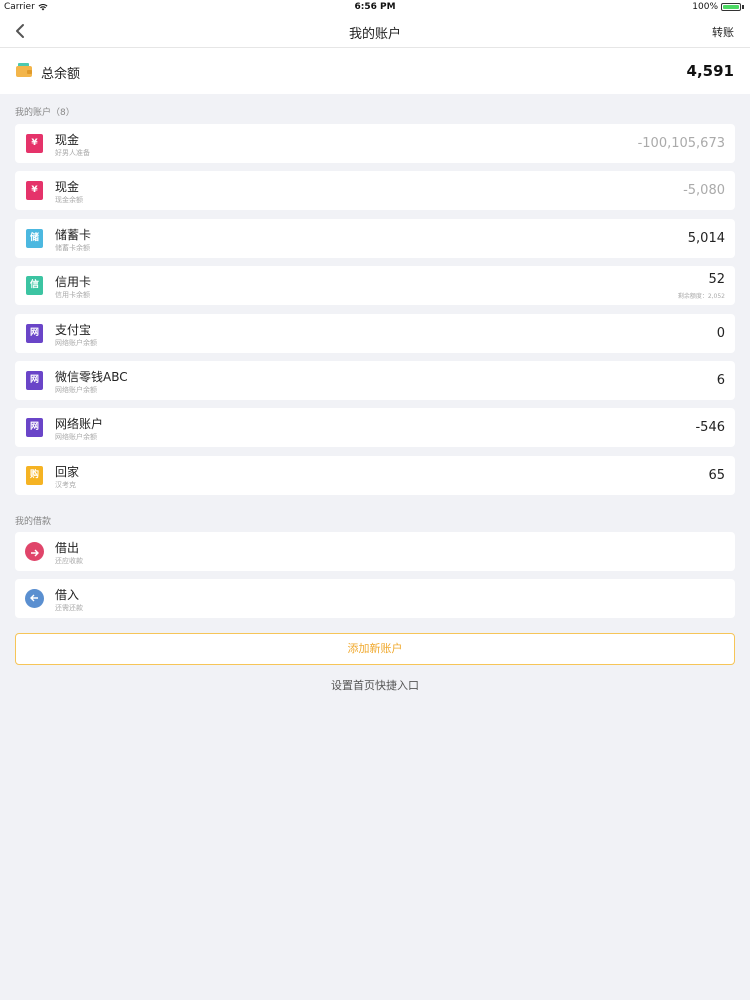  Describe the element at coordinates (79, 424) in the screenshot. I see `account-name: 网络账户` at that location.